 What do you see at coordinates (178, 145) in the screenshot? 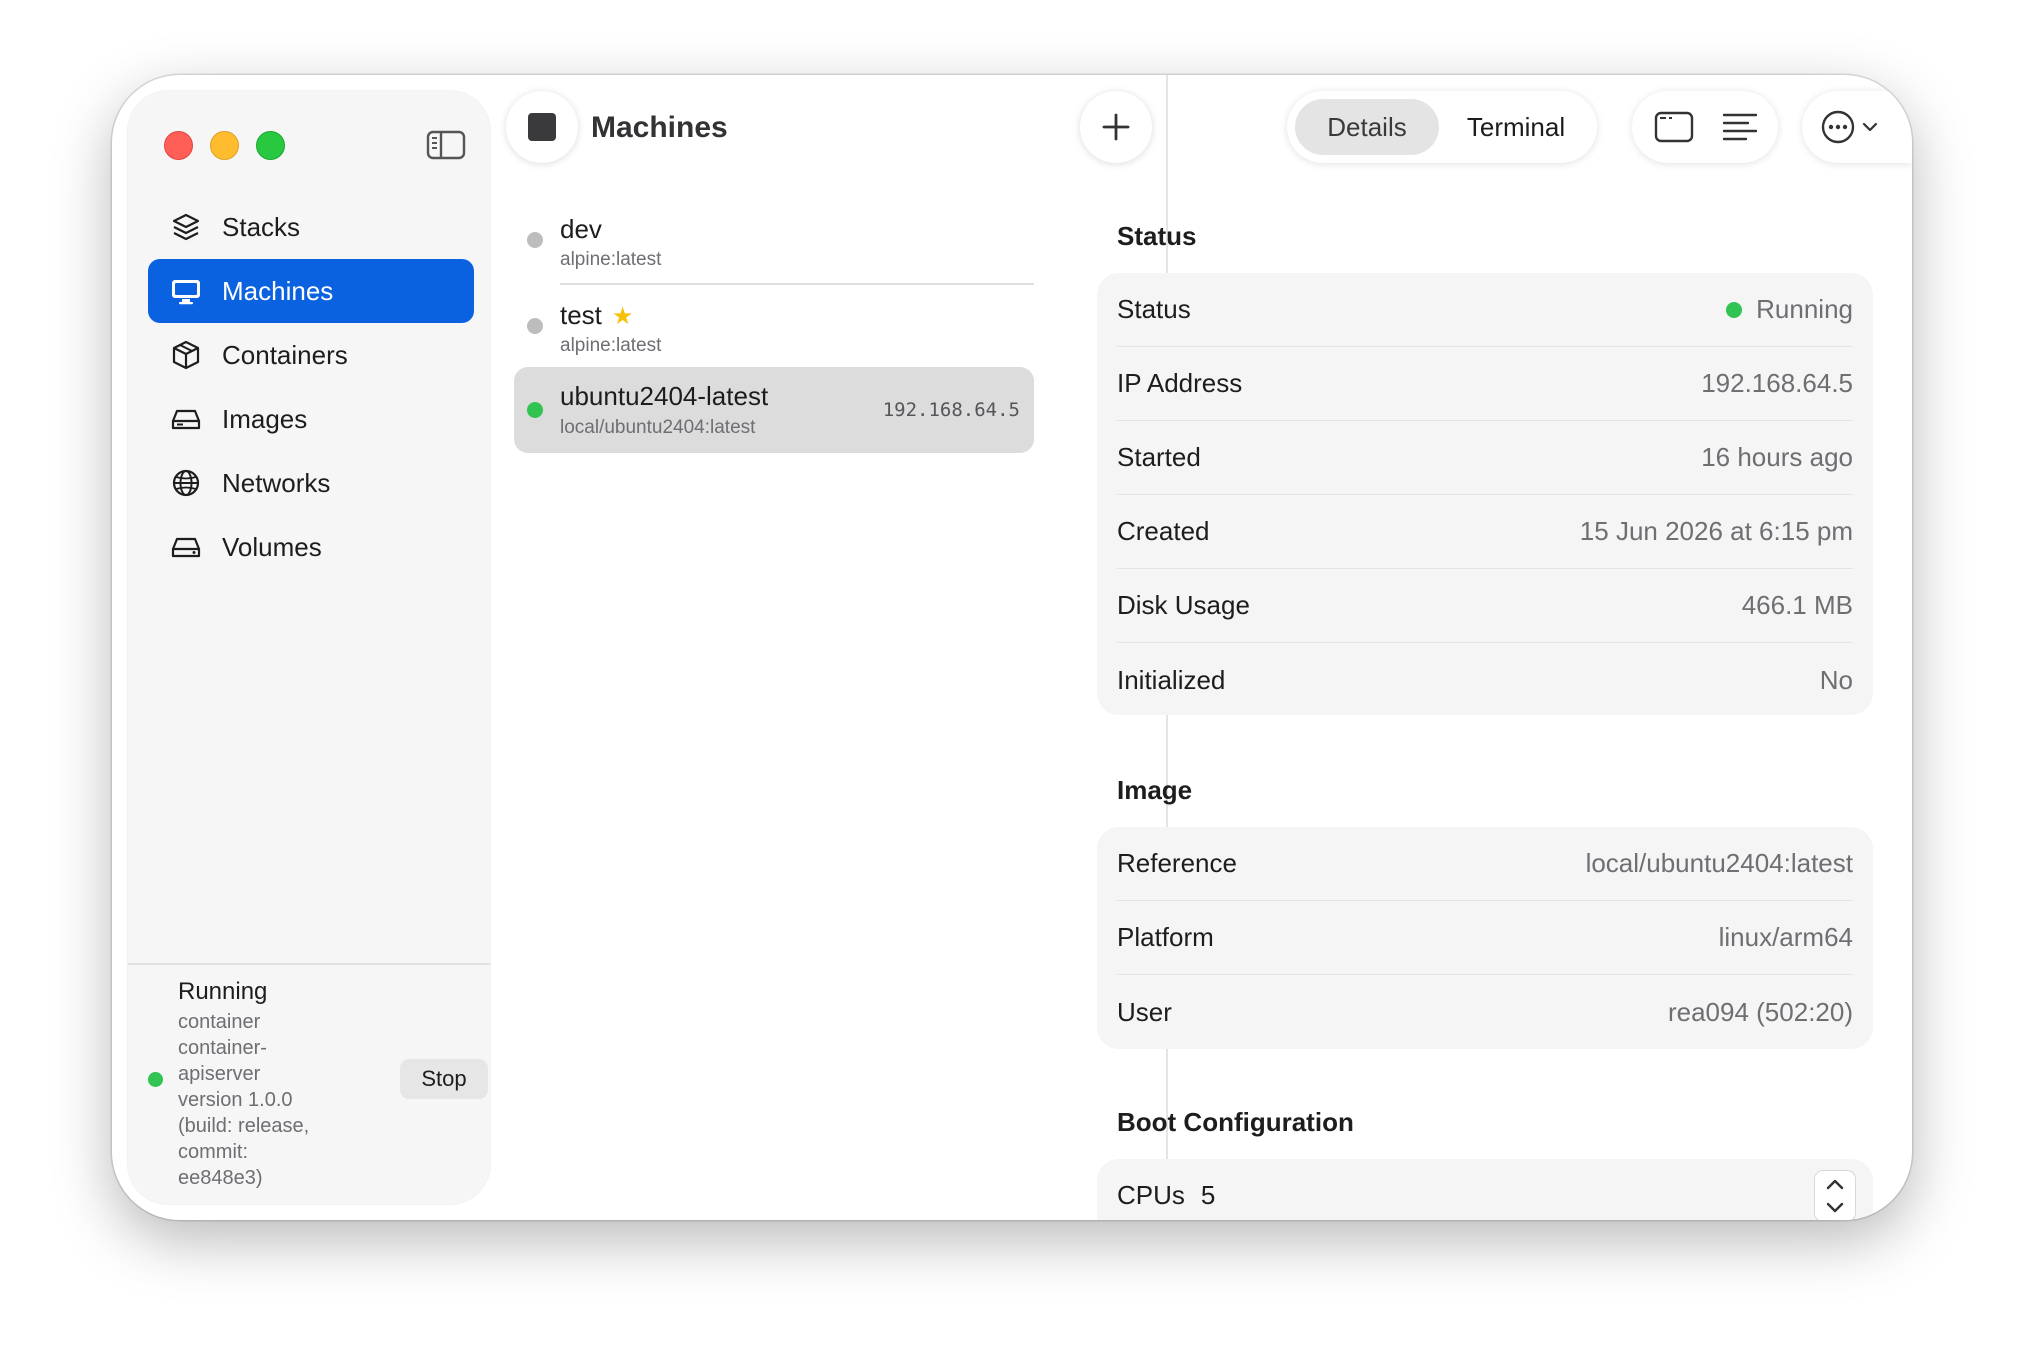
I see `close-window-button` at bounding box center [178, 145].